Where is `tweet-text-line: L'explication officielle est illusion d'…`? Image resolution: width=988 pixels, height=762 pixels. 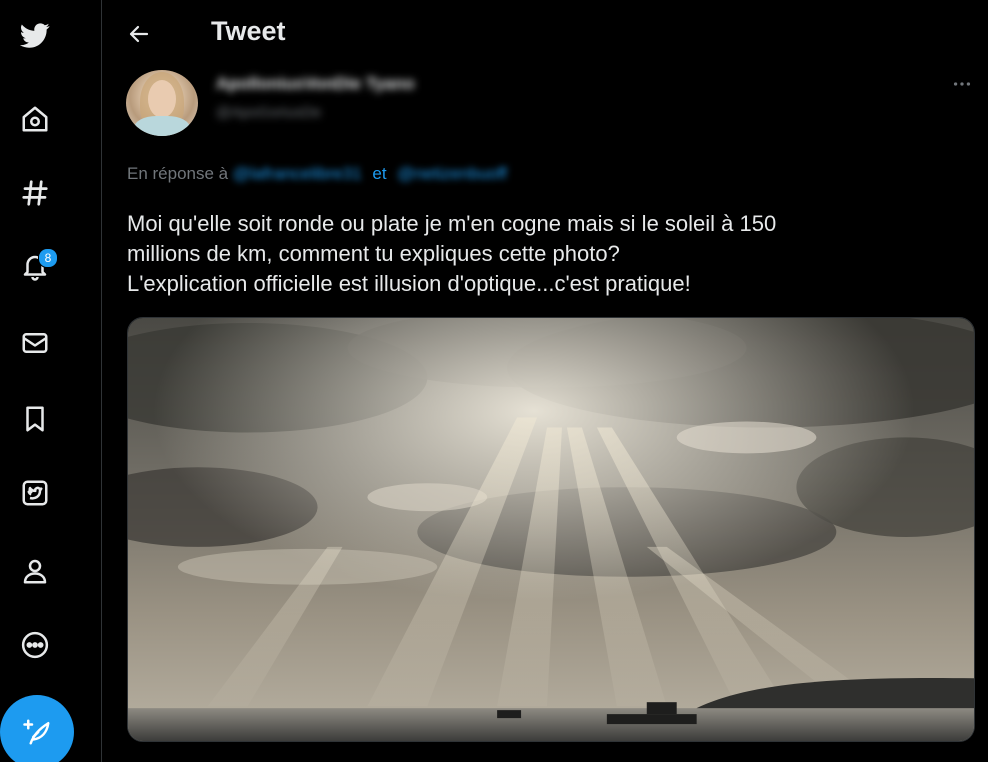 tweet-text-line: L'explication officielle est illusion d'… is located at coordinates (409, 283).